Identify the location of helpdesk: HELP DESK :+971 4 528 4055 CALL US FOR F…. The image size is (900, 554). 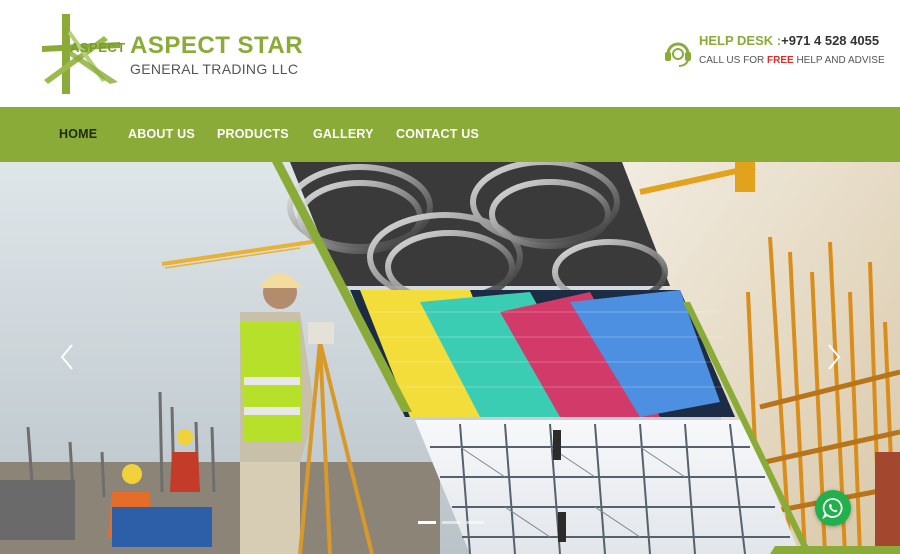
(774, 50).